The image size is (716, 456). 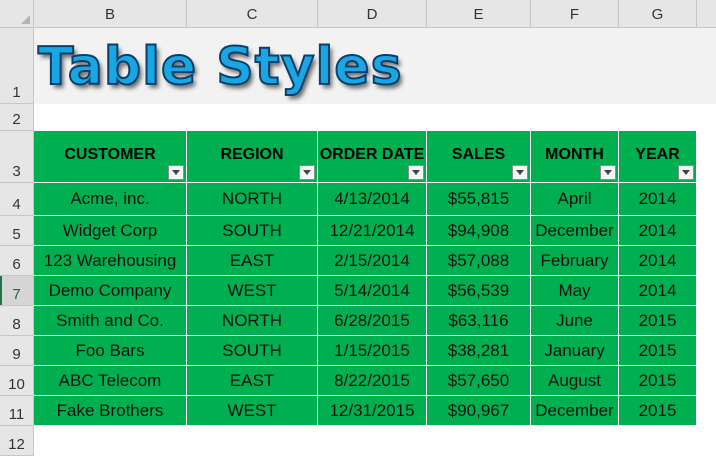 I want to click on table-cell: Acme, inc., so click(x=110, y=199).